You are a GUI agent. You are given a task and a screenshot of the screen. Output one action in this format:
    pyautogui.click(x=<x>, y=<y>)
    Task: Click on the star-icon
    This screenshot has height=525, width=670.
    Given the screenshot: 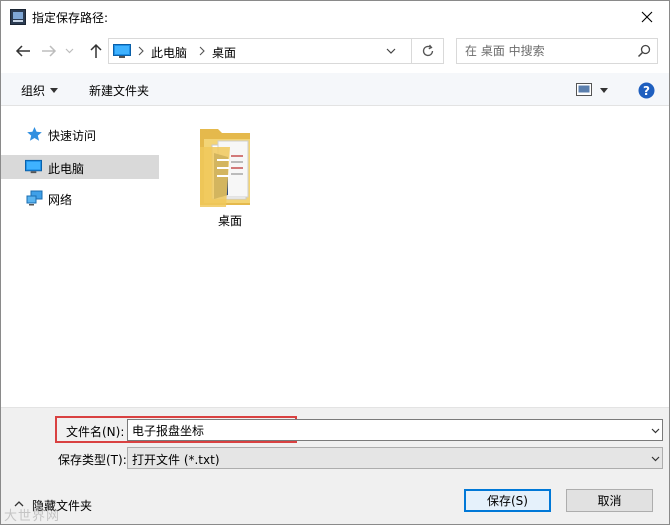 What is the action you would take?
    pyautogui.click(x=34, y=134)
    